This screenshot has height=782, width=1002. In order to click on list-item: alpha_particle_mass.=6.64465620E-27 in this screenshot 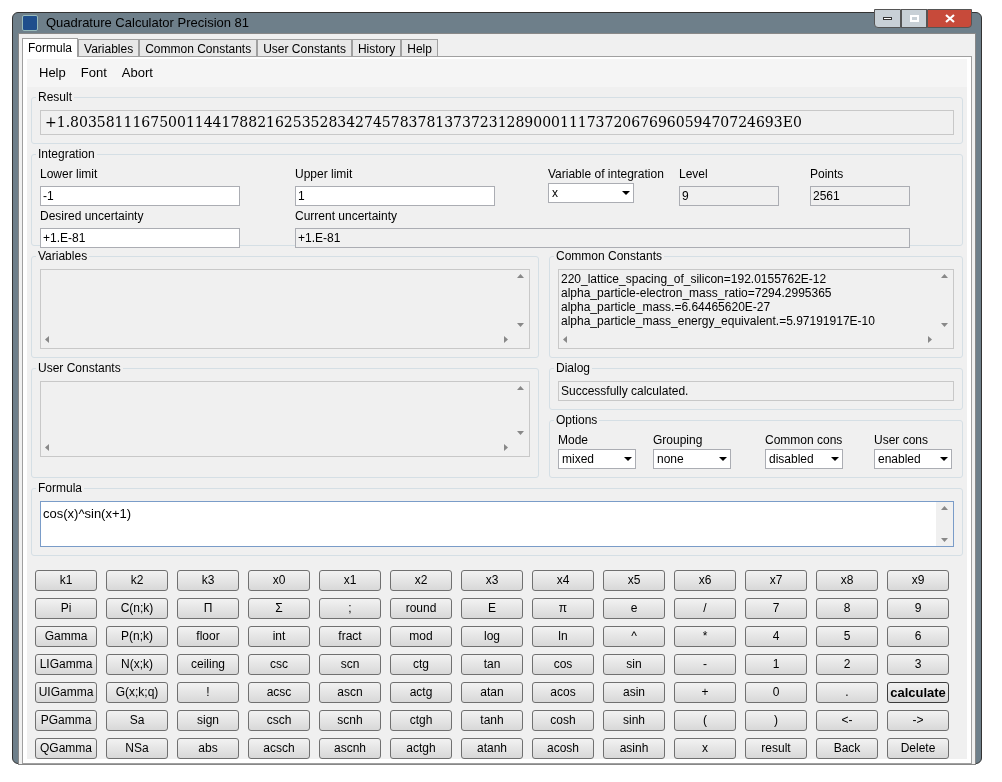, I will do `click(747, 306)`.